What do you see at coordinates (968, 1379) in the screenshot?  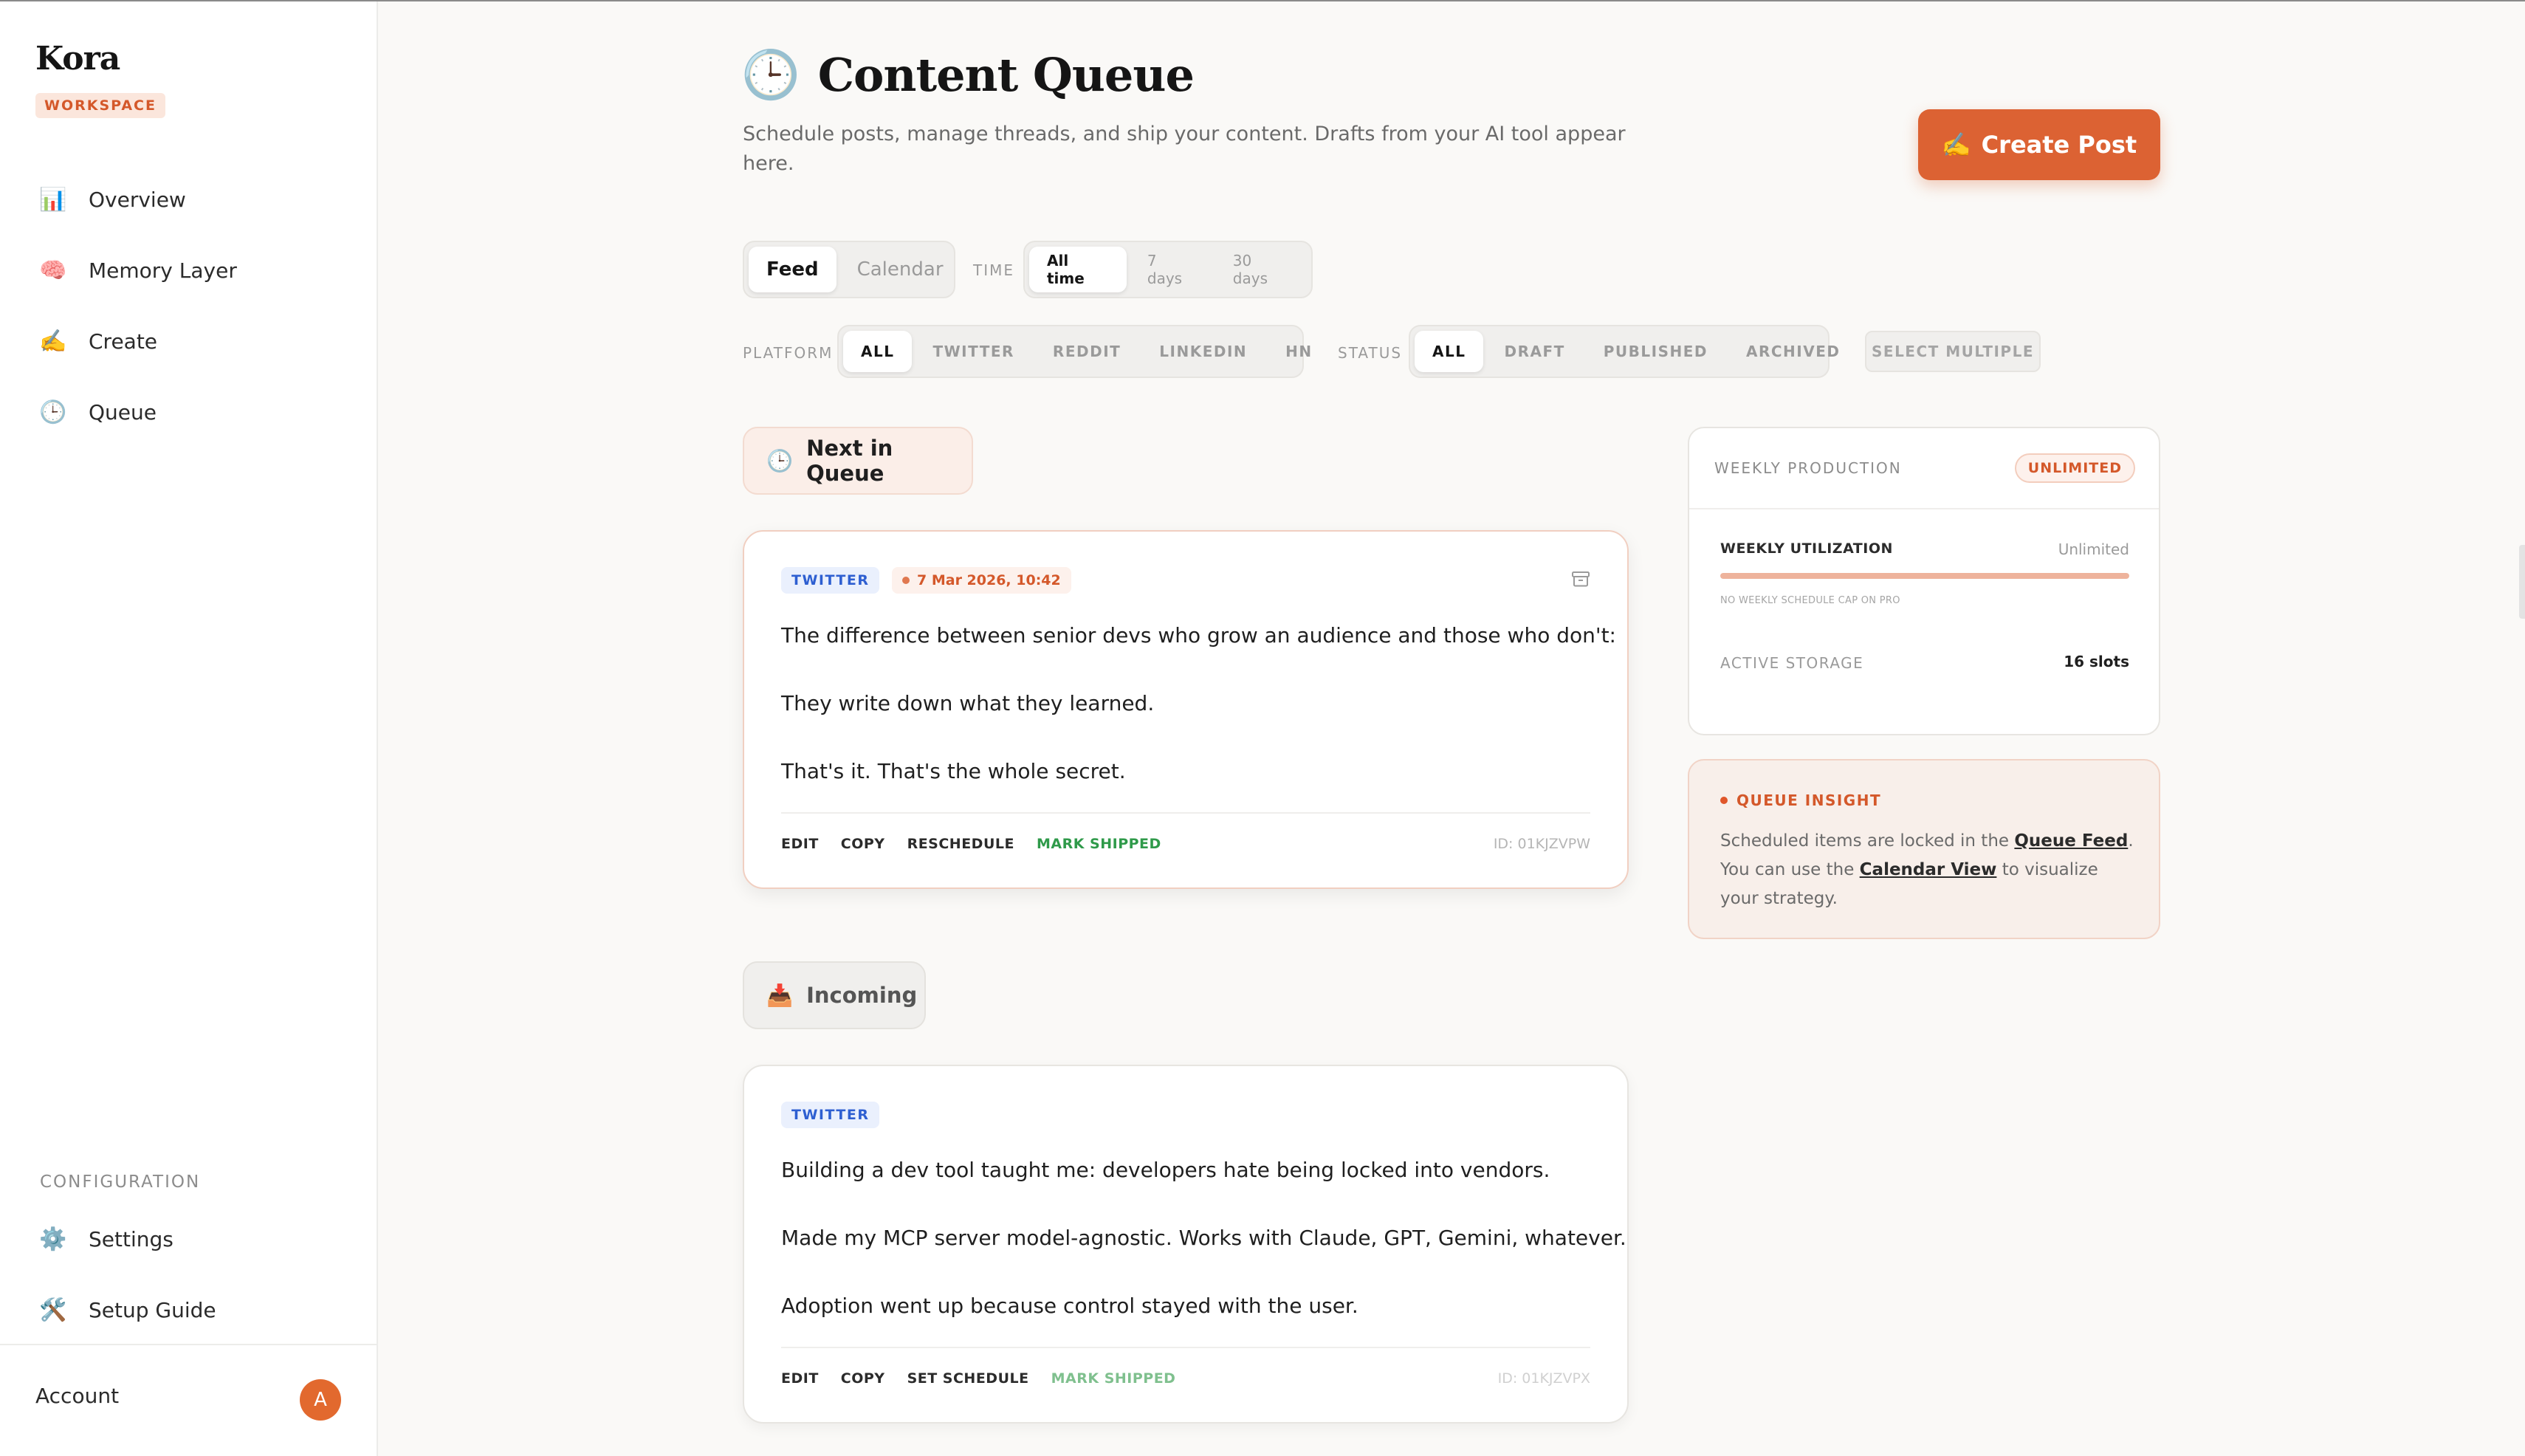 I see `set-schedule-button: SET SCHEDULE` at bounding box center [968, 1379].